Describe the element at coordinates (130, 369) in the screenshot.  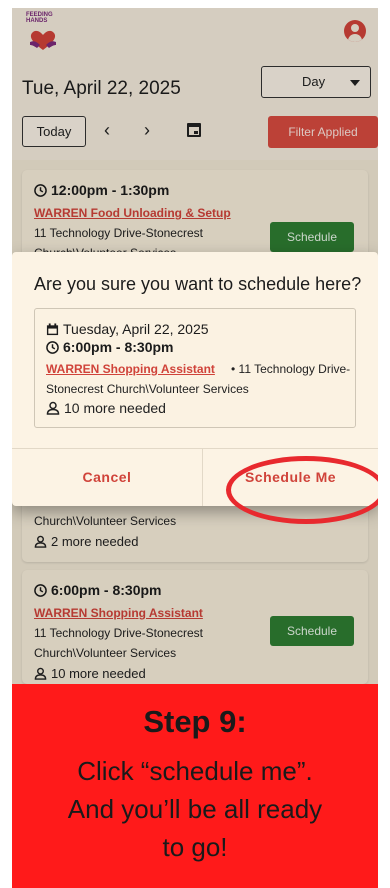
I see `shift-role-link: WARREN Shopping Assistant` at that location.